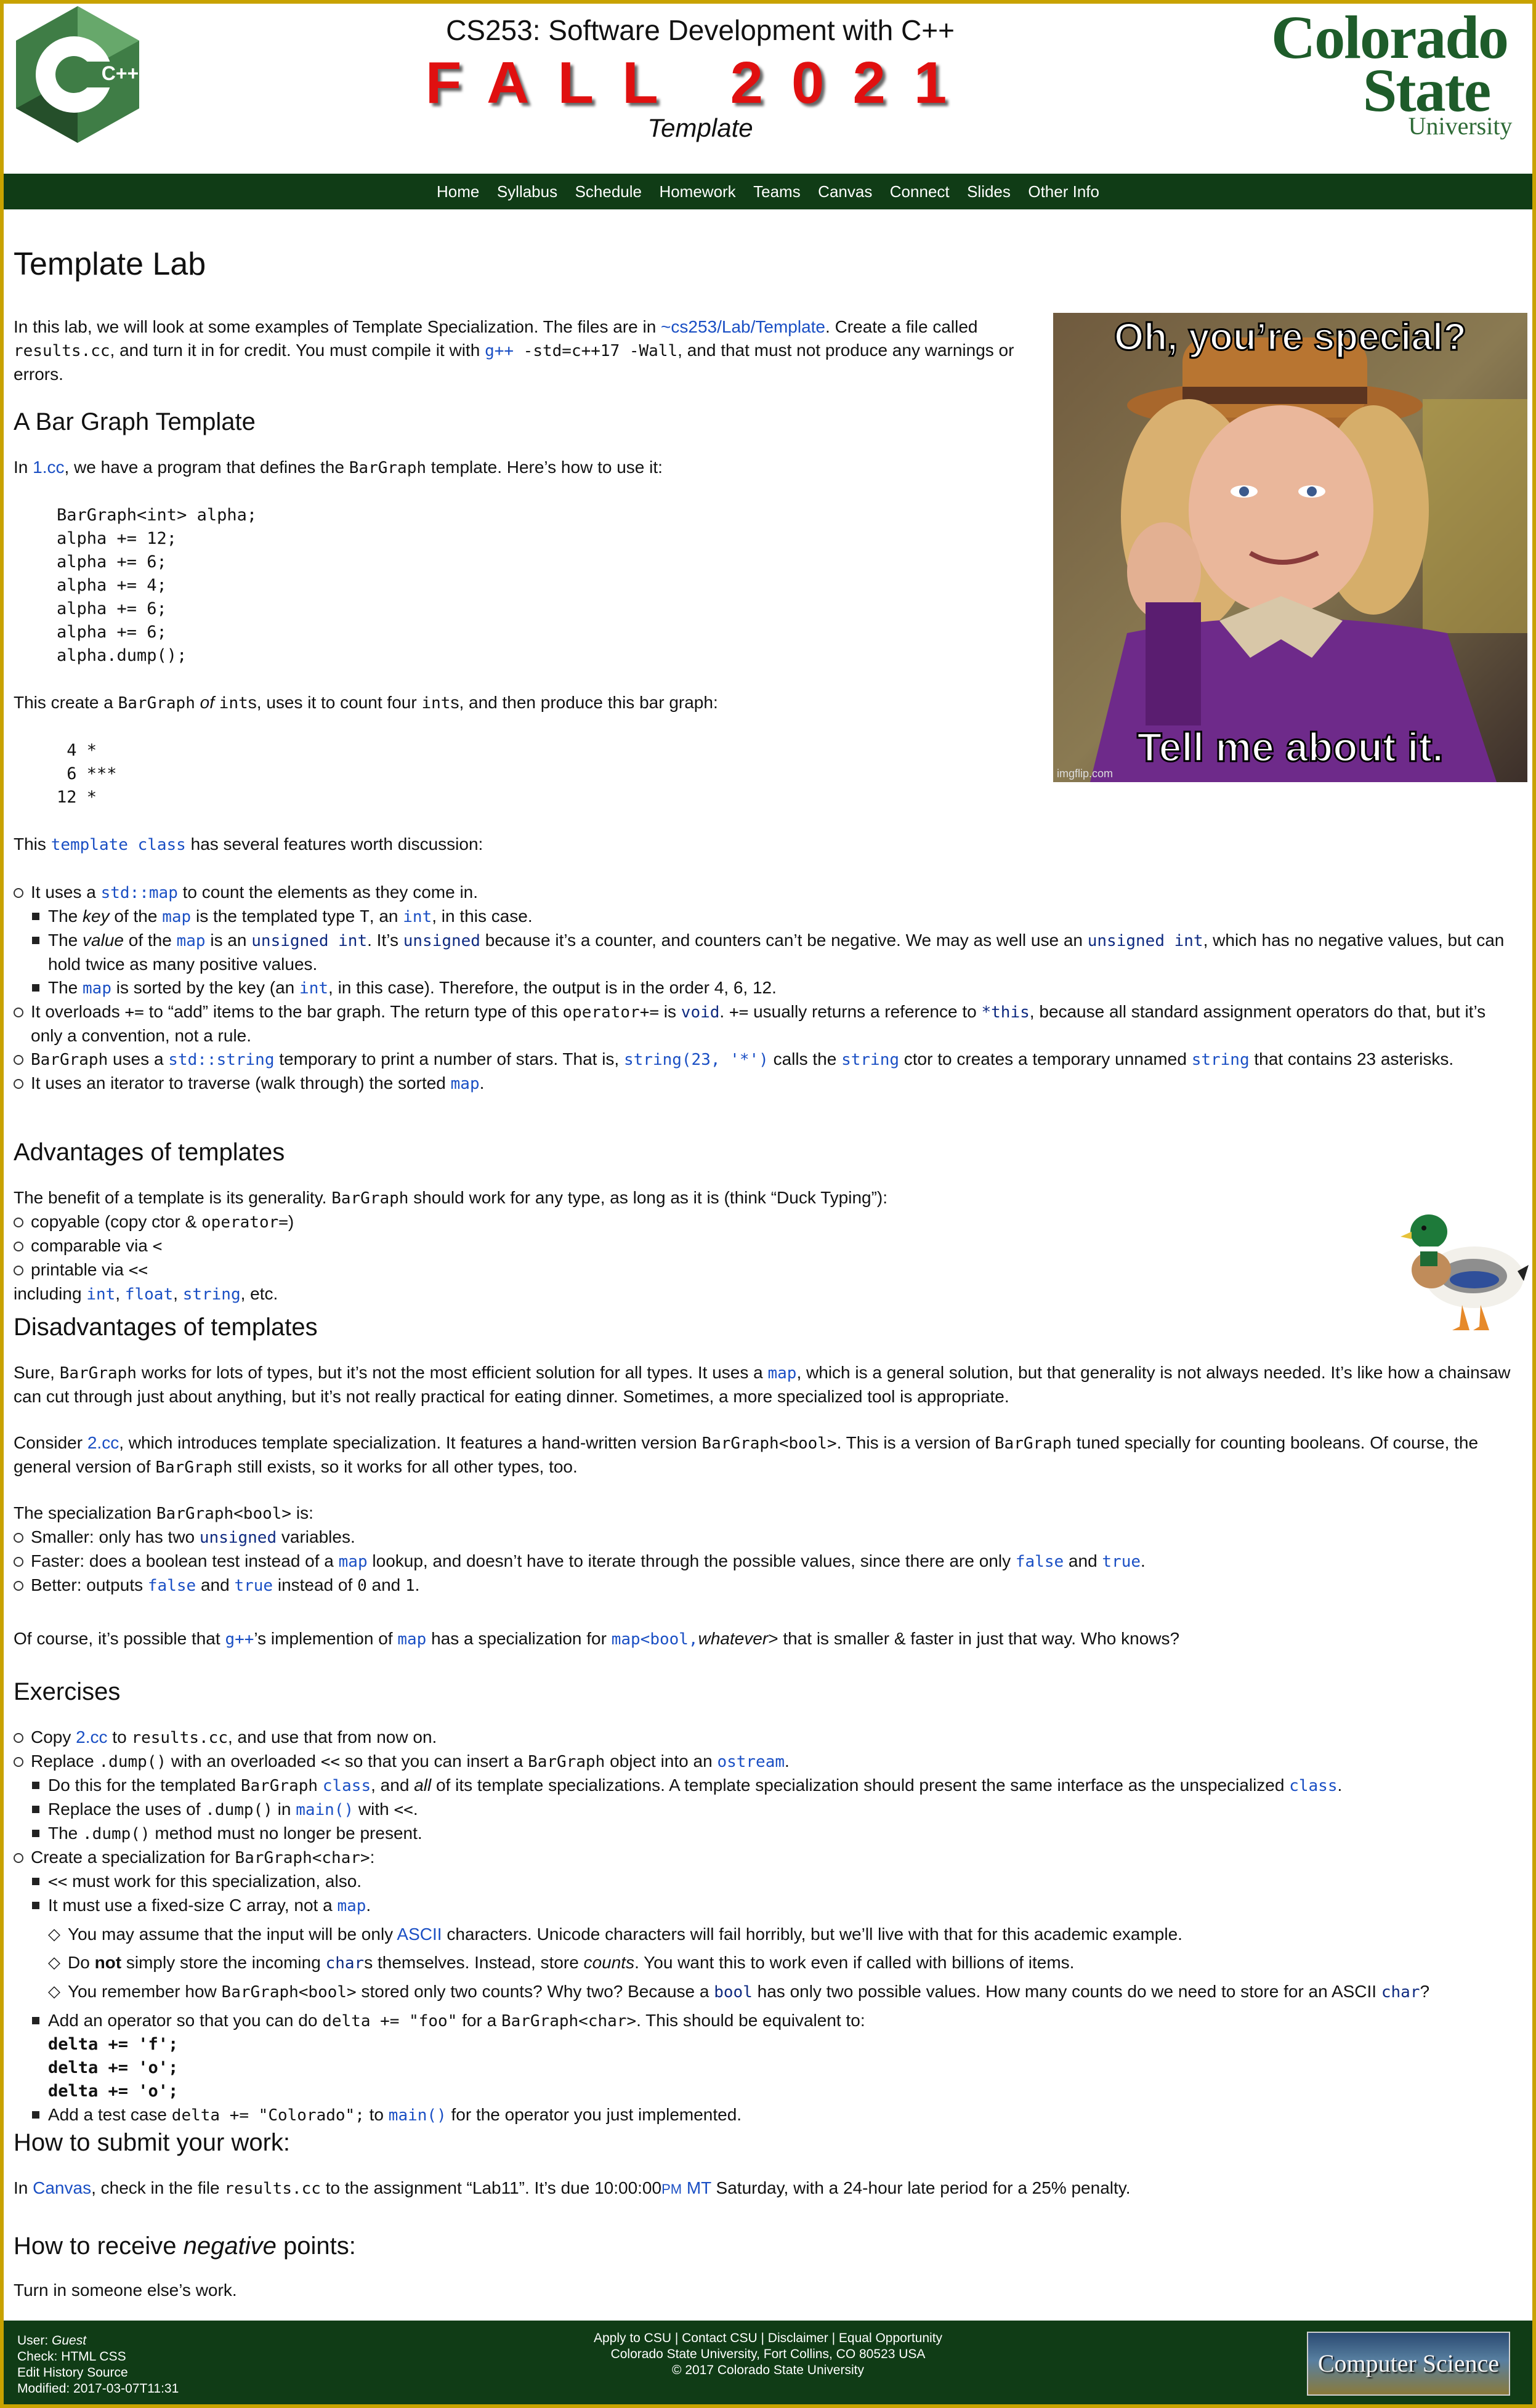  Describe the element at coordinates (62, 2187) in the screenshot. I see `canvas-link: Canvas` at that location.